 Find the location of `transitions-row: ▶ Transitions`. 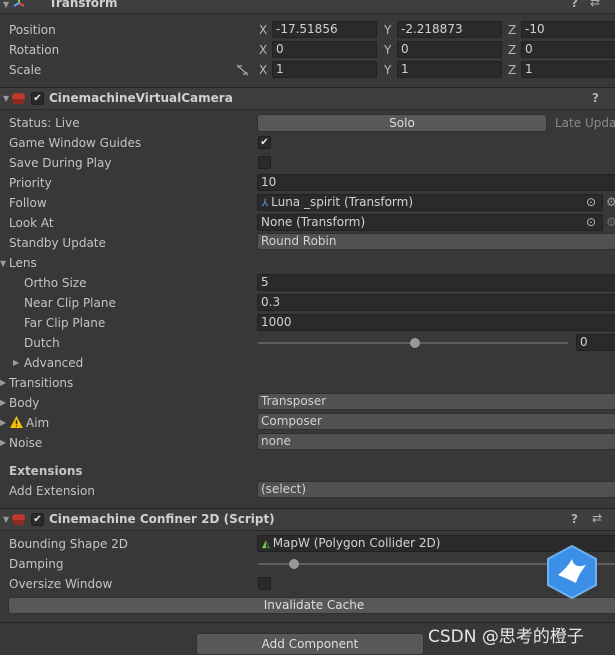

transitions-row: ▶ Transitions is located at coordinates (307, 383).